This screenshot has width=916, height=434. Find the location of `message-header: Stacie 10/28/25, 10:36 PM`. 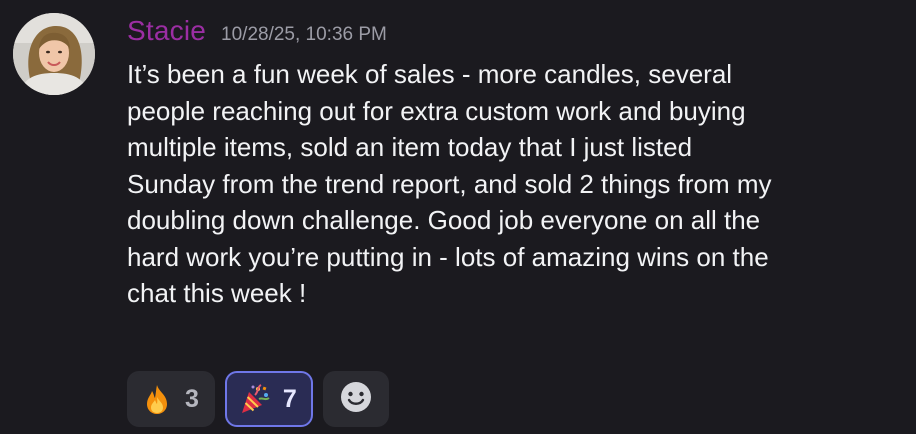

message-header: Stacie 10/28/25, 10:36 PM is located at coordinates (257, 33).